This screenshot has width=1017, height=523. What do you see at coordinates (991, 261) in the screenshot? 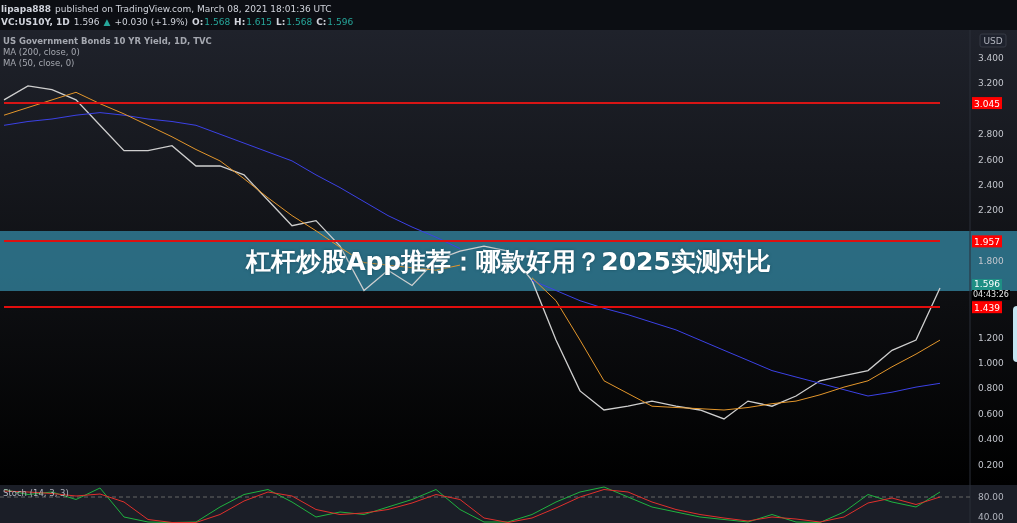
I see `axis-tick-label: 1.800` at bounding box center [991, 261].